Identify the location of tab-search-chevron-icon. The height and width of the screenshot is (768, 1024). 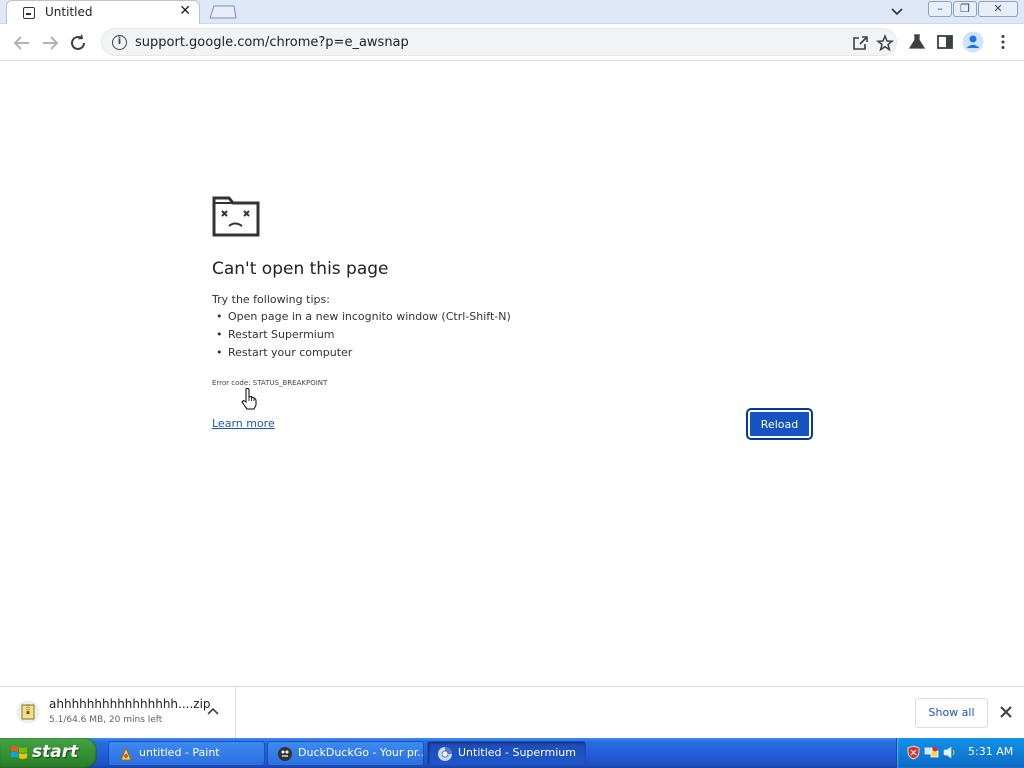
(897, 11).